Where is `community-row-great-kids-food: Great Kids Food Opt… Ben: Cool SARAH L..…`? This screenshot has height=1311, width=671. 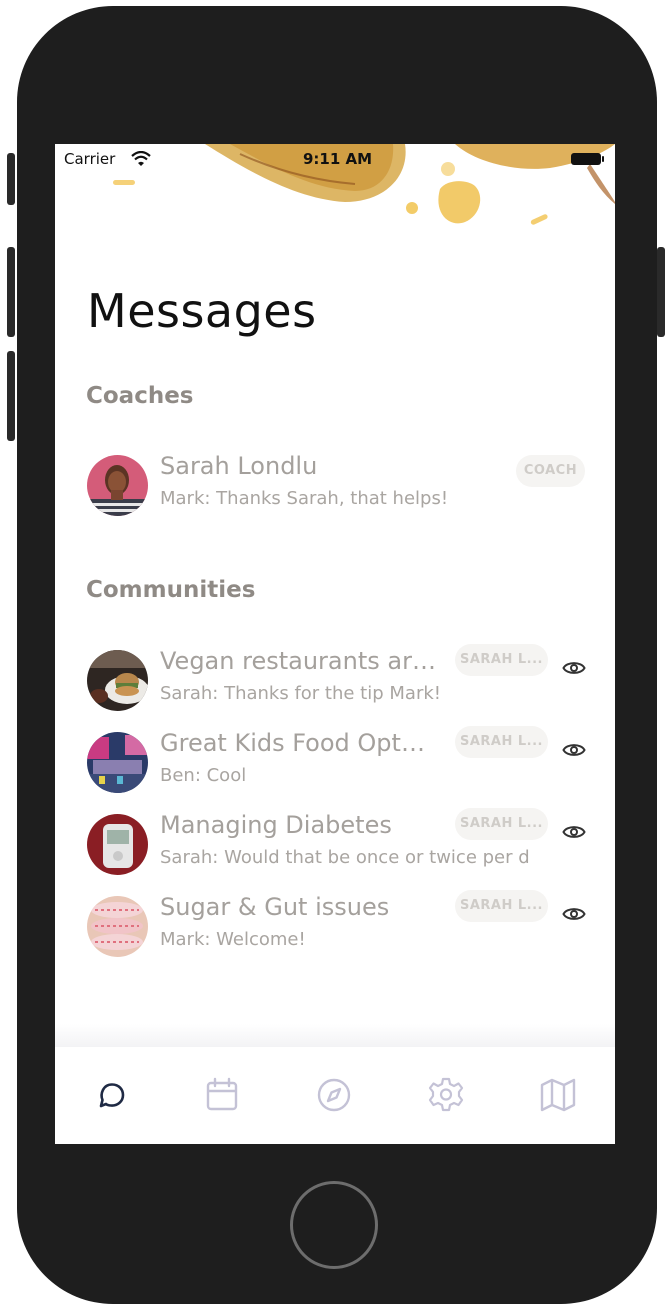
community-row-great-kids-food: Great Kids Food Opt… Ben: Cool SARAH L..… is located at coordinates (335, 761).